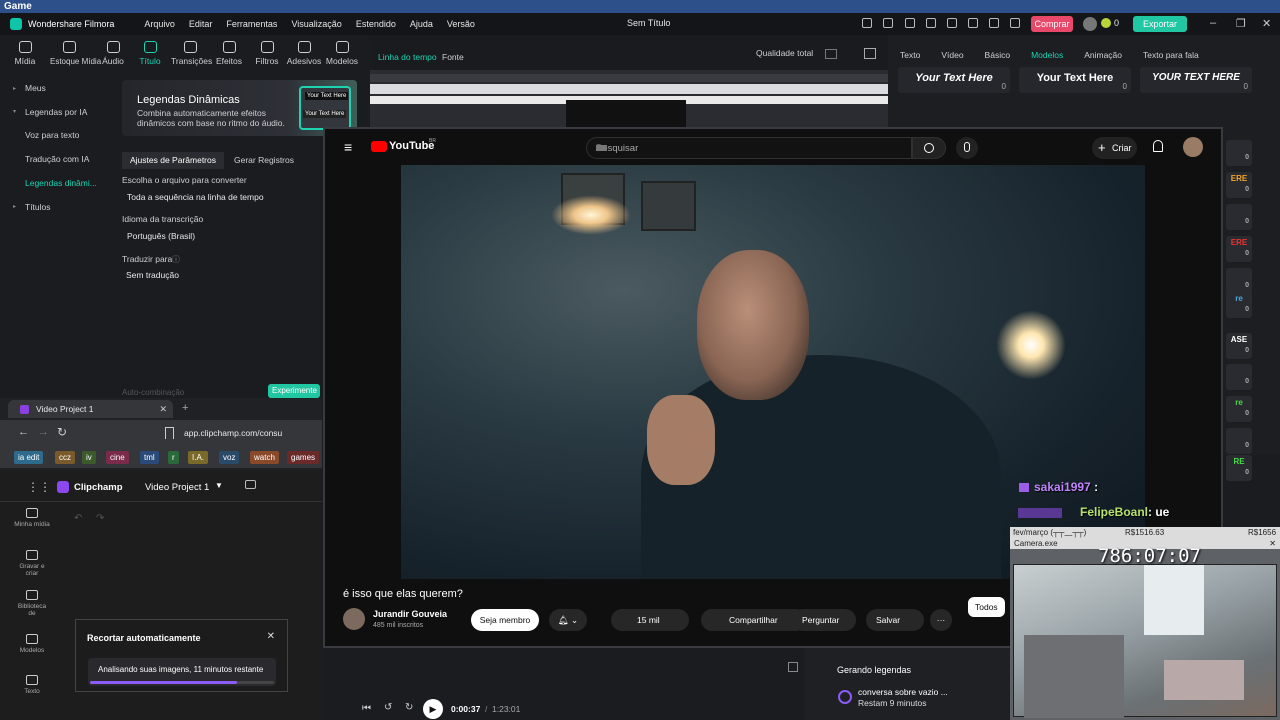 Image resolution: width=1280 pixels, height=720 pixels. I want to click on buy-button: Comprar, so click(1052, 24).